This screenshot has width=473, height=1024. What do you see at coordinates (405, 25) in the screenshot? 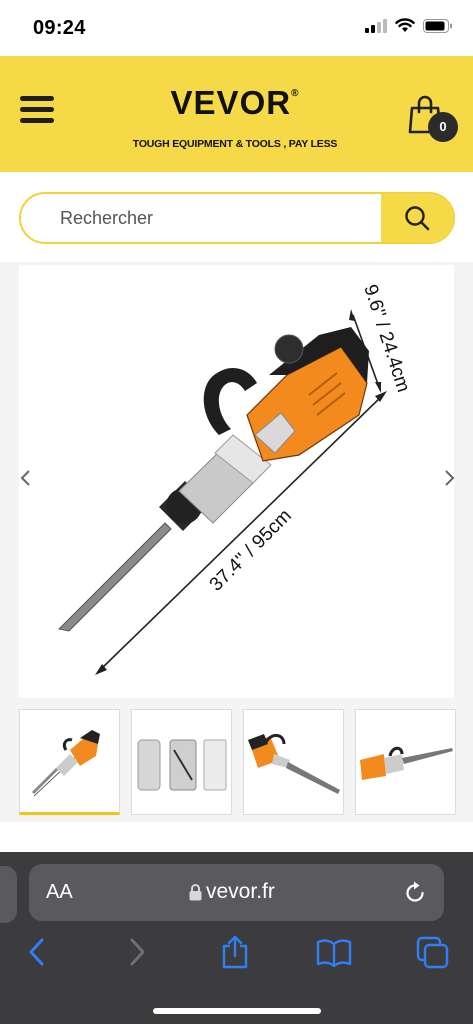
I see `wifi-icon` at bounding box center [405, 25].